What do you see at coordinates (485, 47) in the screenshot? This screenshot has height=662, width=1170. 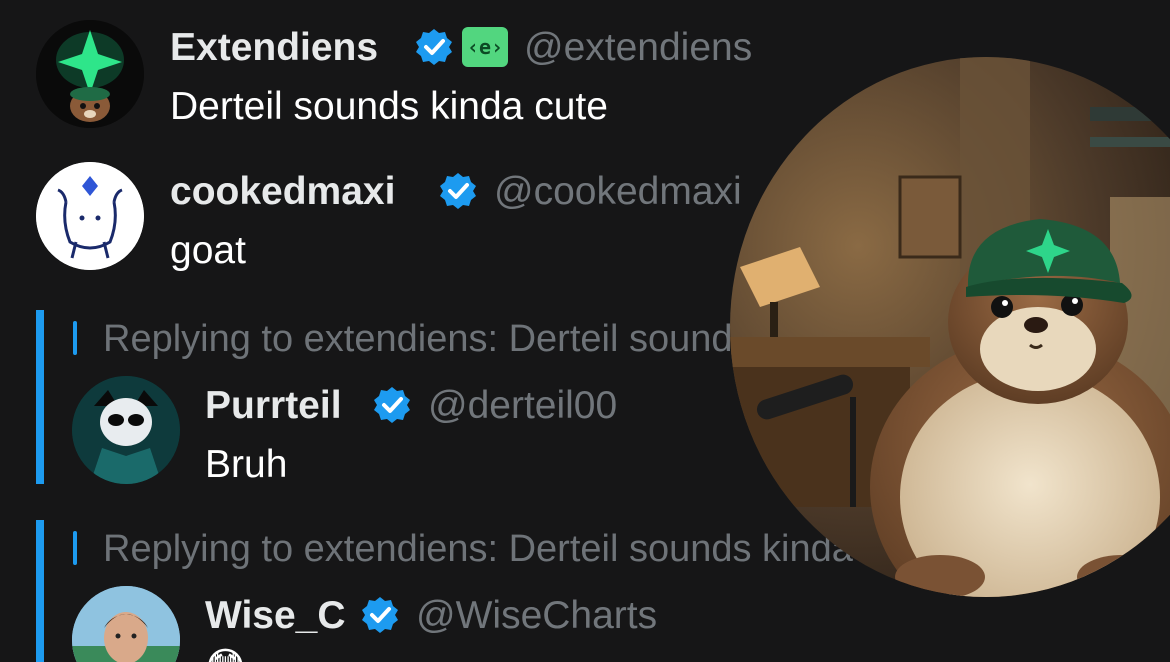 I see `affiliate-badge-icon: ‹e›` at bounding box center [485, 47].